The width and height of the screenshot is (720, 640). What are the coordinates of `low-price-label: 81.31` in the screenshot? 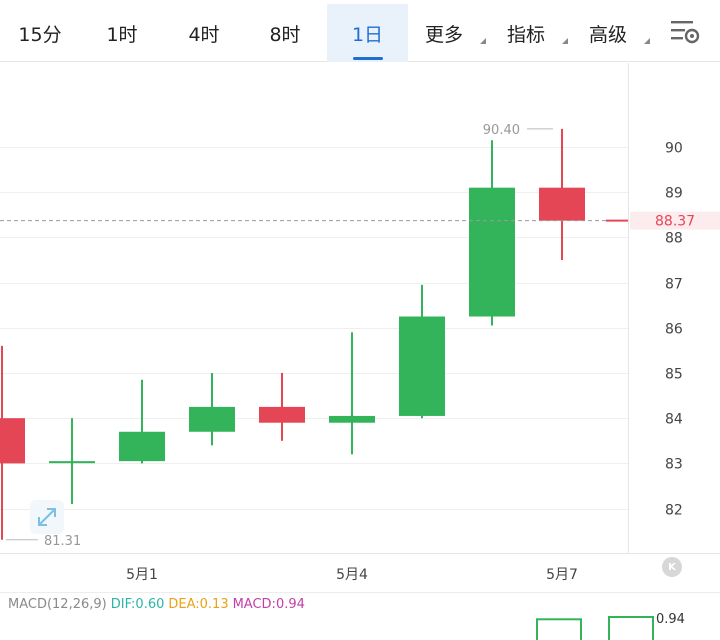 It's located at (62, 541).